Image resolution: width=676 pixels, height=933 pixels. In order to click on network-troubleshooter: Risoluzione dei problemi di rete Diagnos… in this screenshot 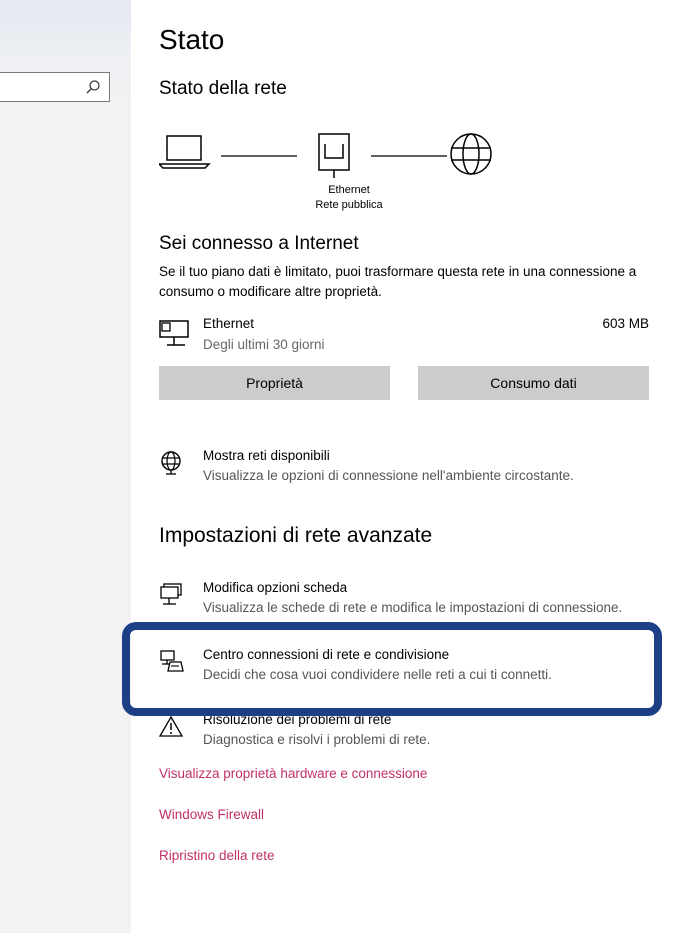, I will do `click(417, 732)`.